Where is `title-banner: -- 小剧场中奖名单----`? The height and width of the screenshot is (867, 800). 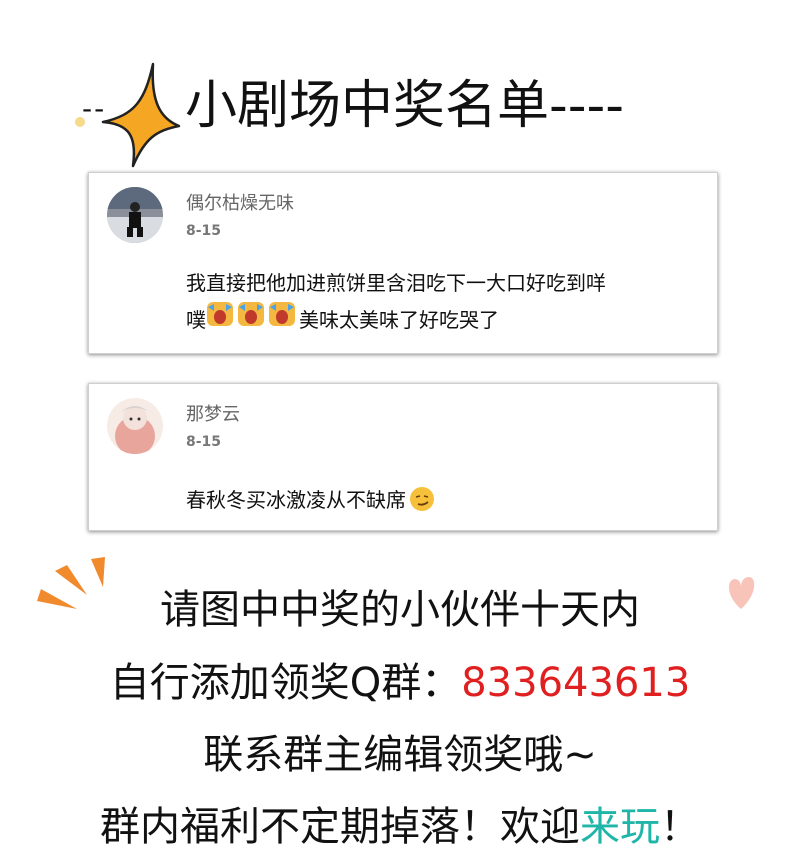 title-banner: -- 小剧场中奖名单---- is located at coordinates (400, 105).